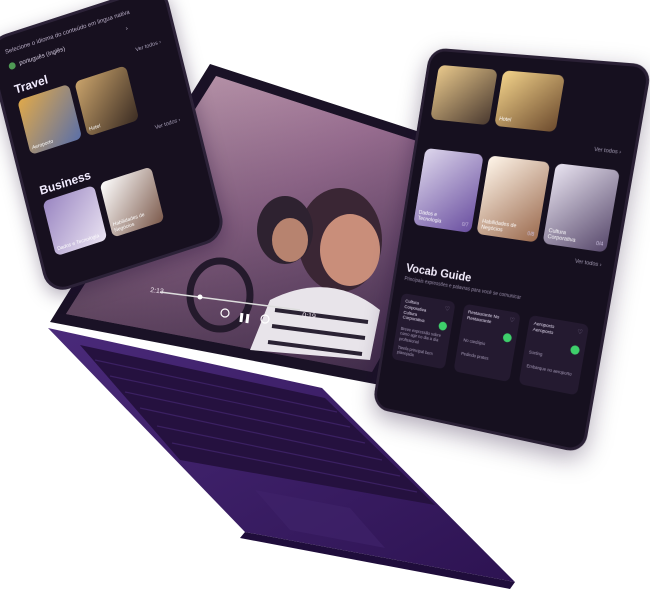 The image size is (650, 592). I want to click on tablet-card-skills: Habilidades de Negócios 0/8, so click(513, 199).